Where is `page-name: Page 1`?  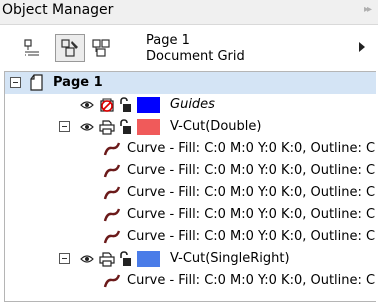 page-name: Page 1 is located at coordinates (168, 40).